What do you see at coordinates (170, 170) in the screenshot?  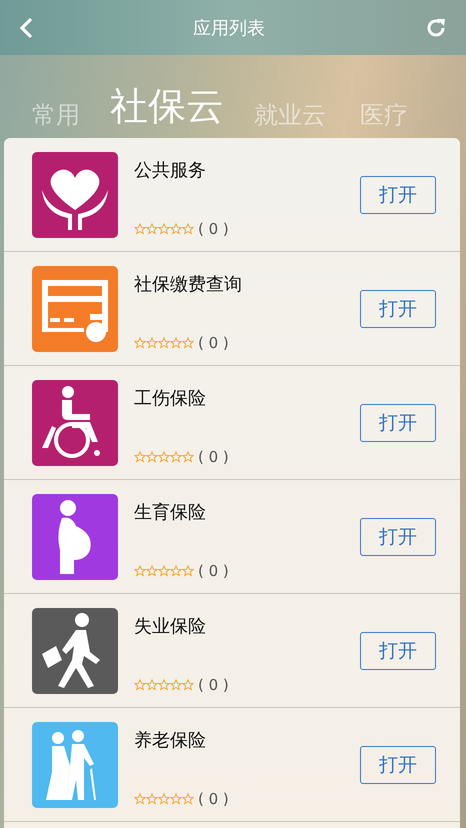 I see `app-name: 公共服务` at bounding box center [170, 170].